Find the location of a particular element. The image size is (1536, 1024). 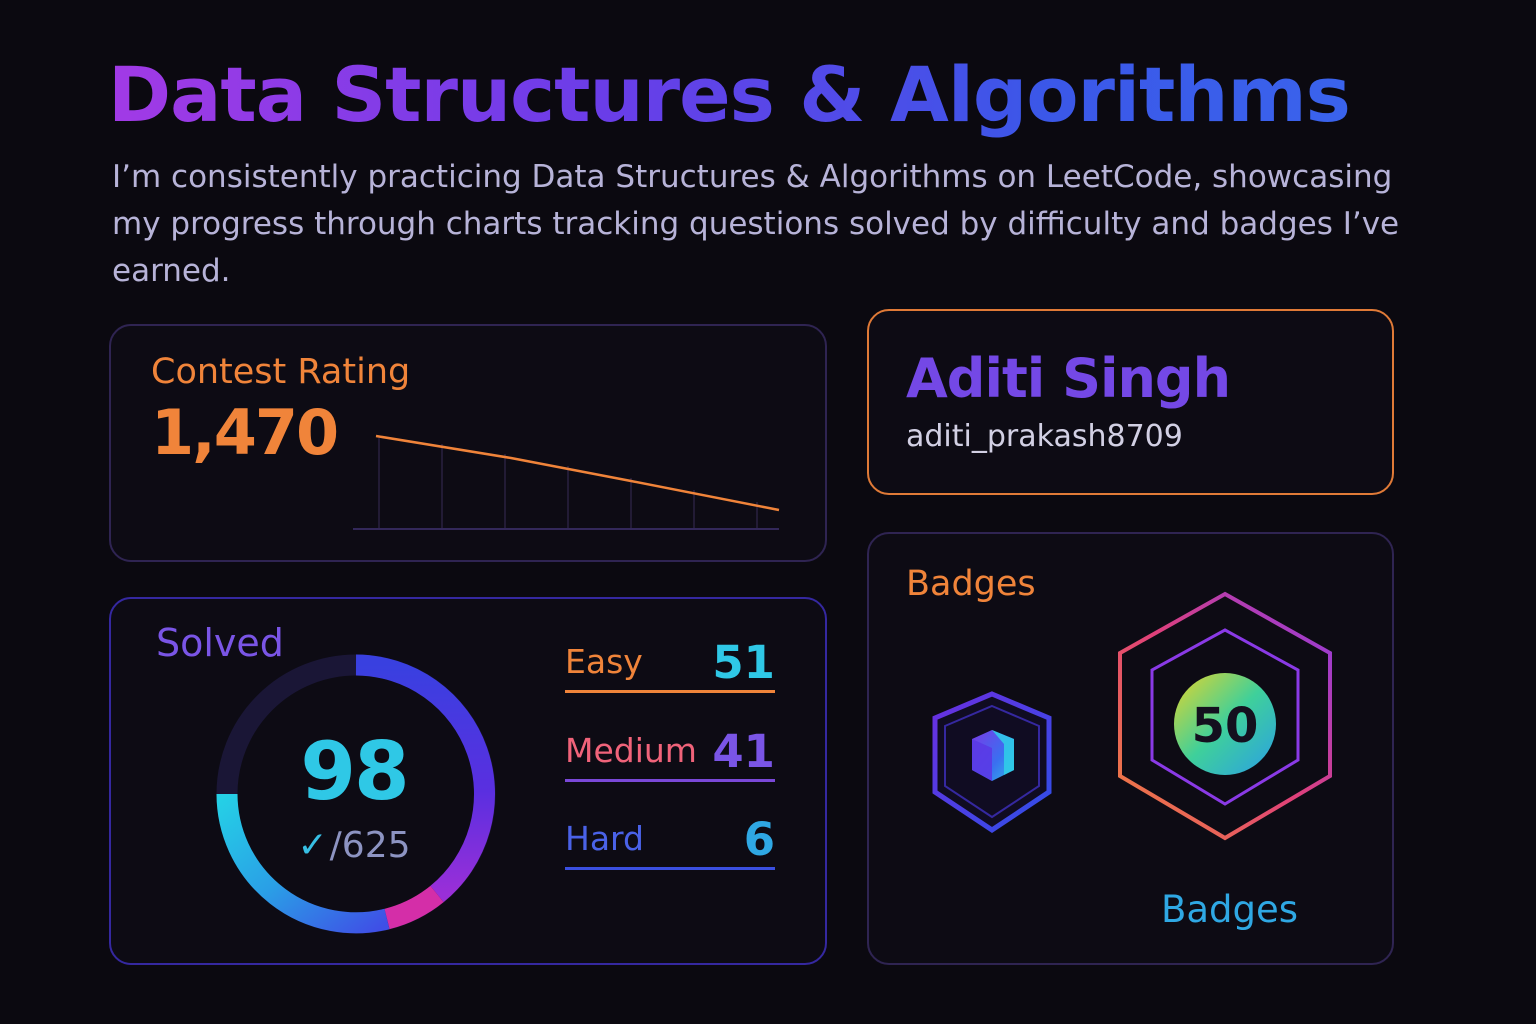

checkmark-icon: ✓ is located at coordinates (312, 845).